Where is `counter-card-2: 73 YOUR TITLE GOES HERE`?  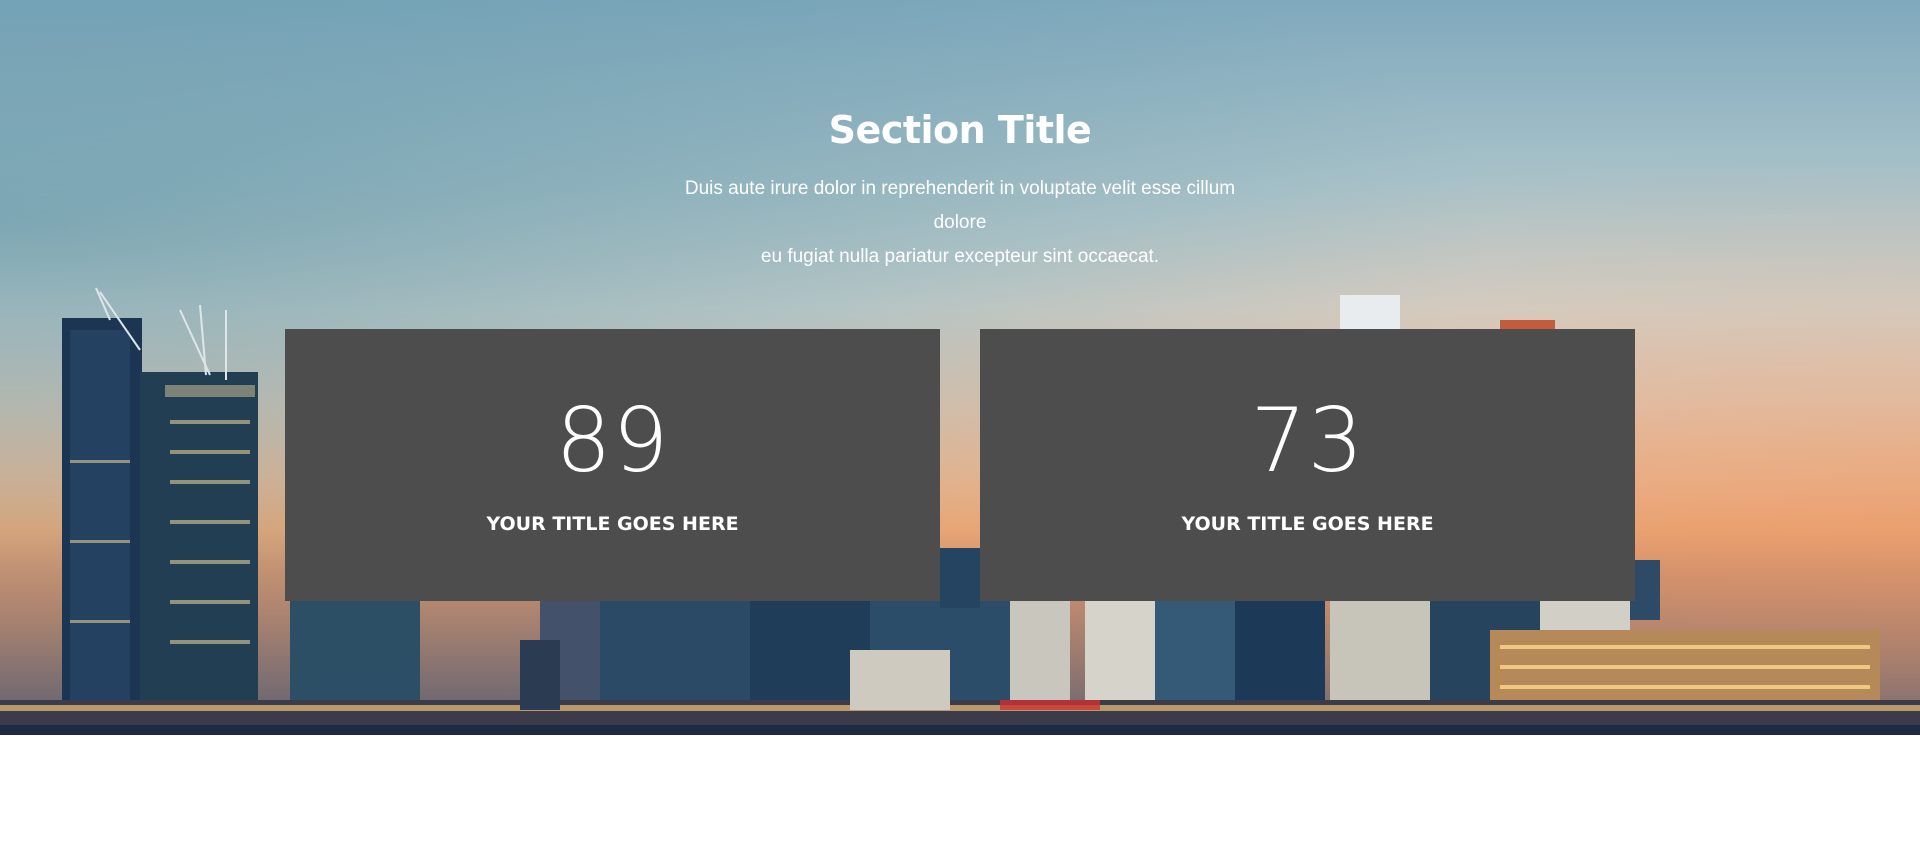 counter-card-2: 73 YOUR TITLE GOES HERE is located at coordinates (1307, 465).